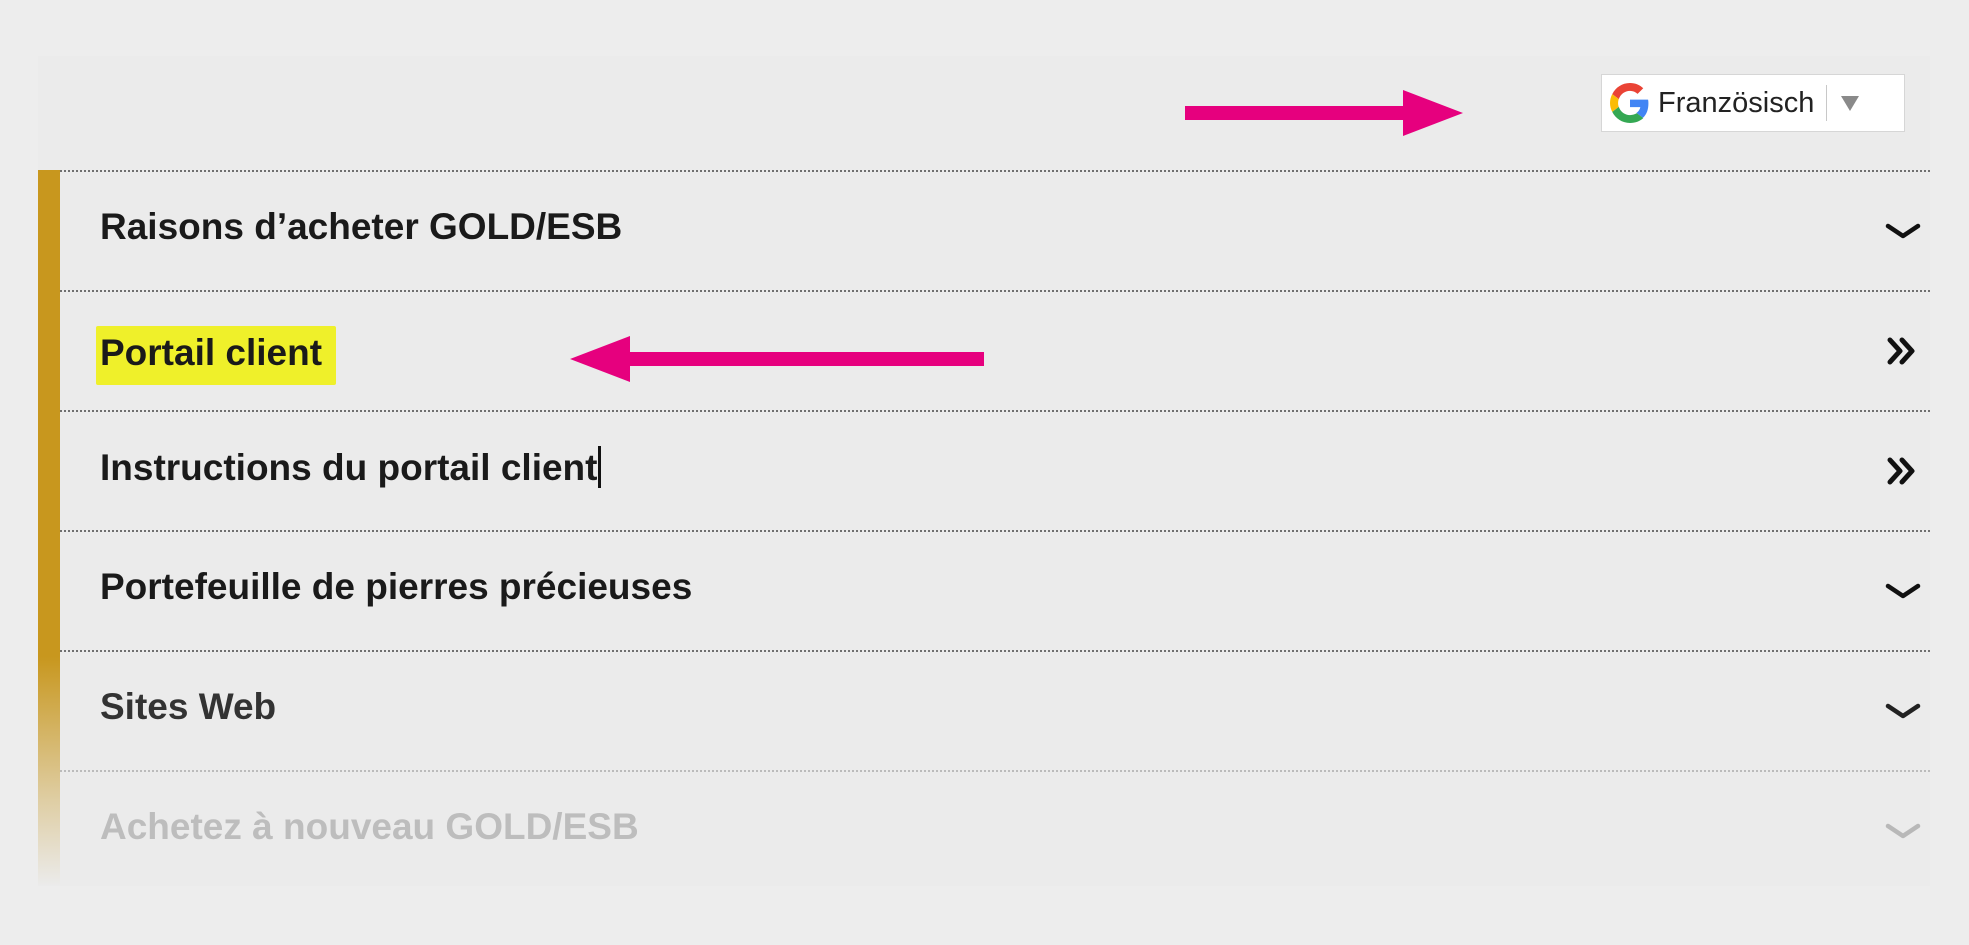  I want to click on menu-item-portefeuille: Portefeuille de pierres précieuses, so click(995, 590).